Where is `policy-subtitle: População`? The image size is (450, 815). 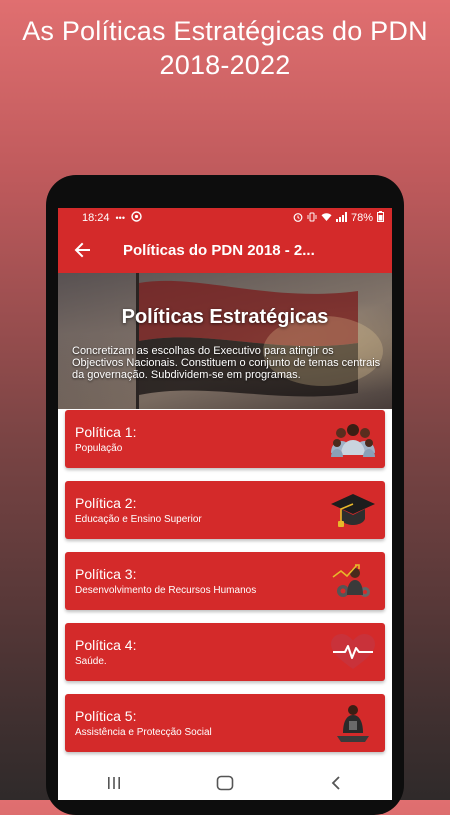 policy-subtitle: População is located at coordinates (99, 448).